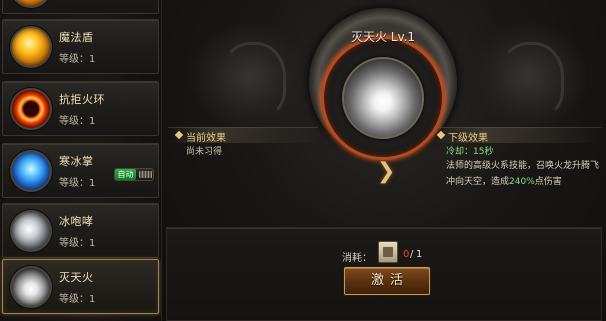 This screenshot has height=321, width=606. I want to click on heaven-fire-large-icon, so click(383, 98).